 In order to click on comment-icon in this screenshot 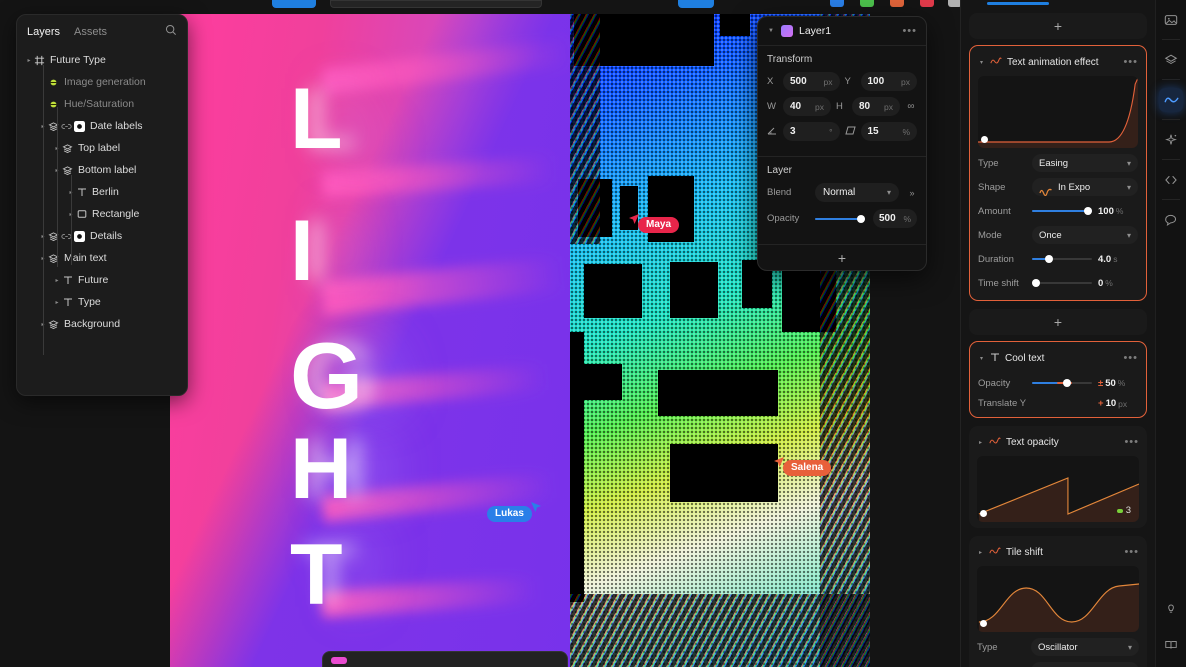, I will do `click(1171, 220)`.